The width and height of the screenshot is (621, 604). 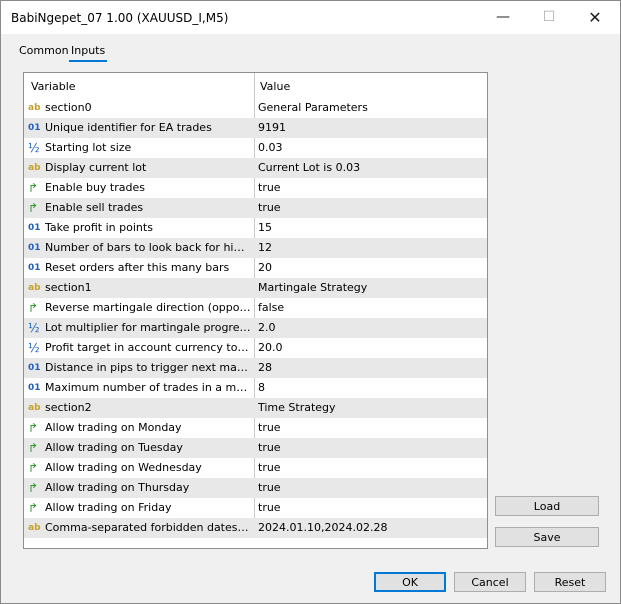 What do you see at coordinates (88, 53) in the screenshot?
I see `tab-inputs: Inputs` at bounding box center [88, 53].